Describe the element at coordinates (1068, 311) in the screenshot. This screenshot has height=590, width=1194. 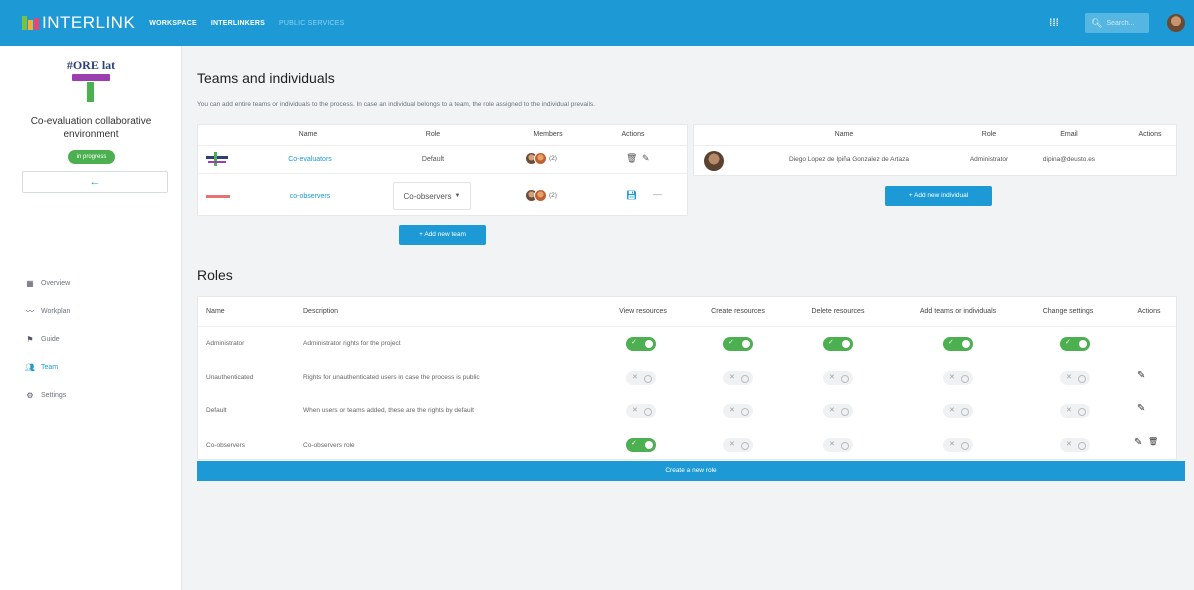
I see `roles-header-settings: Change settings` at that location.